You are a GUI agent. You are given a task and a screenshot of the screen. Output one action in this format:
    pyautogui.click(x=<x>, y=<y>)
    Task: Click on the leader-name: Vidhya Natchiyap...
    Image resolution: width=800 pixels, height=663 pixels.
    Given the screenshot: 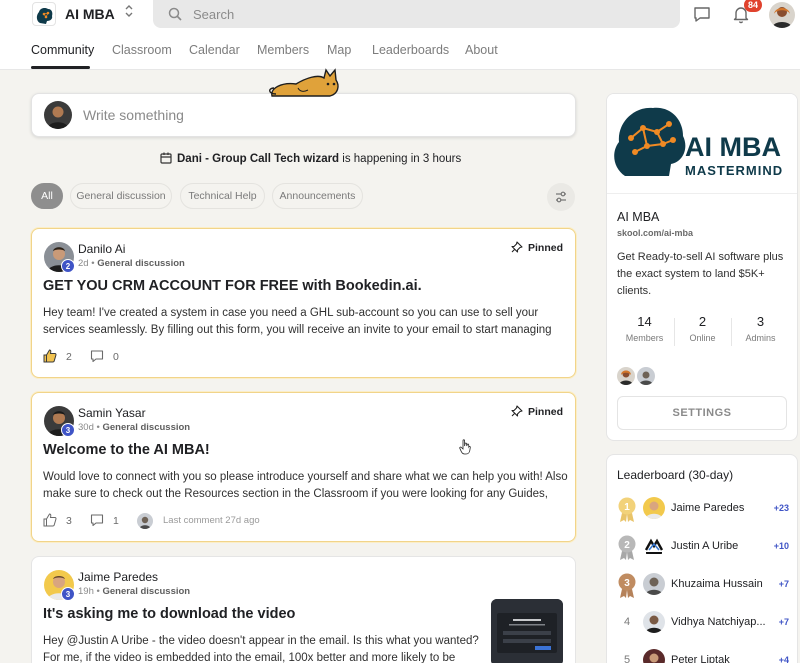 What is the action you would take?
    pyautogui.click(x=719, y=622)
    